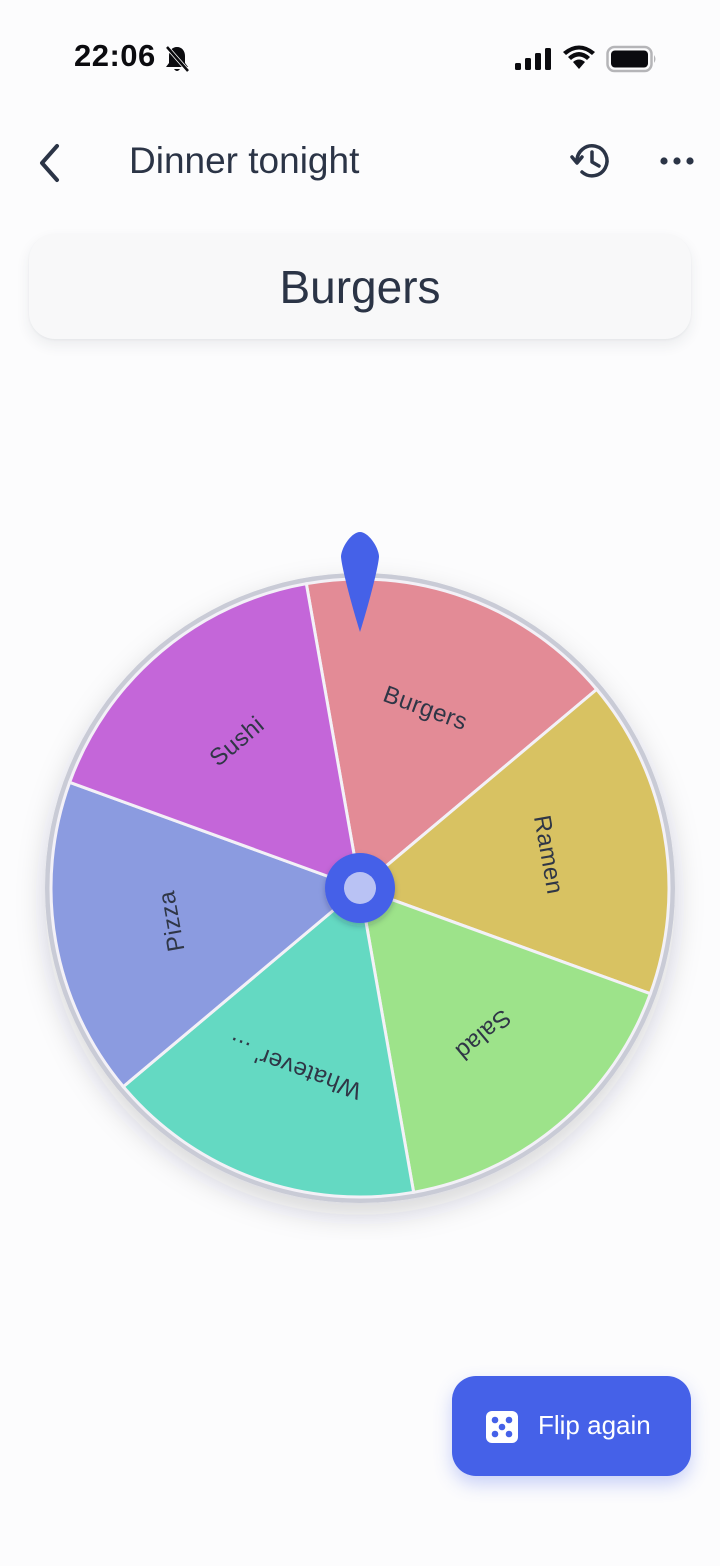  I want to click on back-button, so click(52, 164).